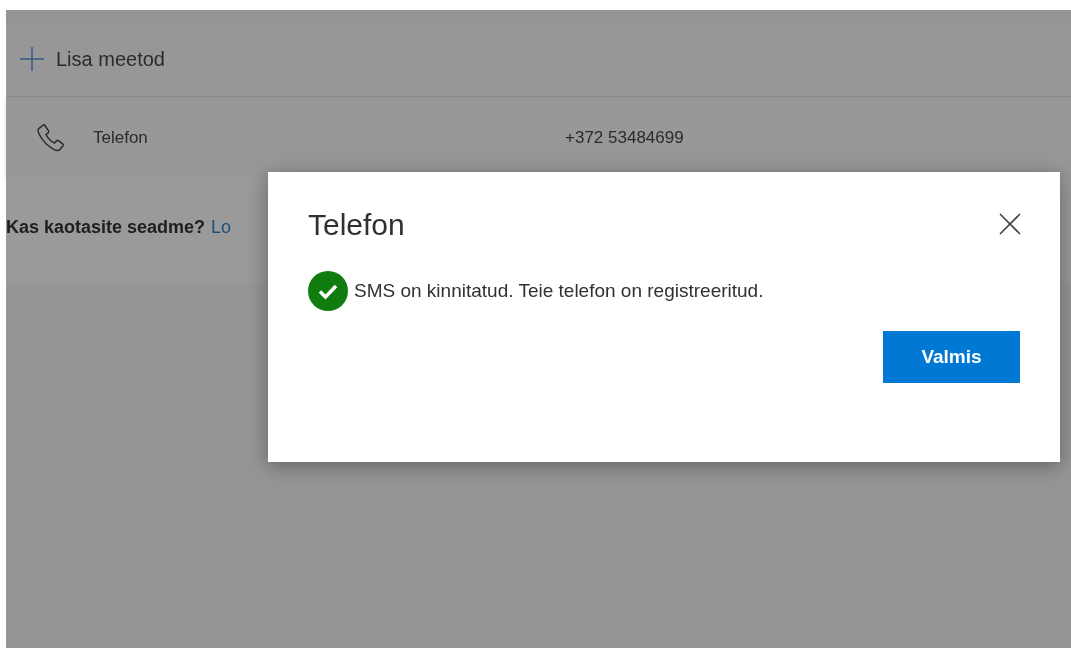  I want to click on method-value: +372 53484699, so click(624, 137).